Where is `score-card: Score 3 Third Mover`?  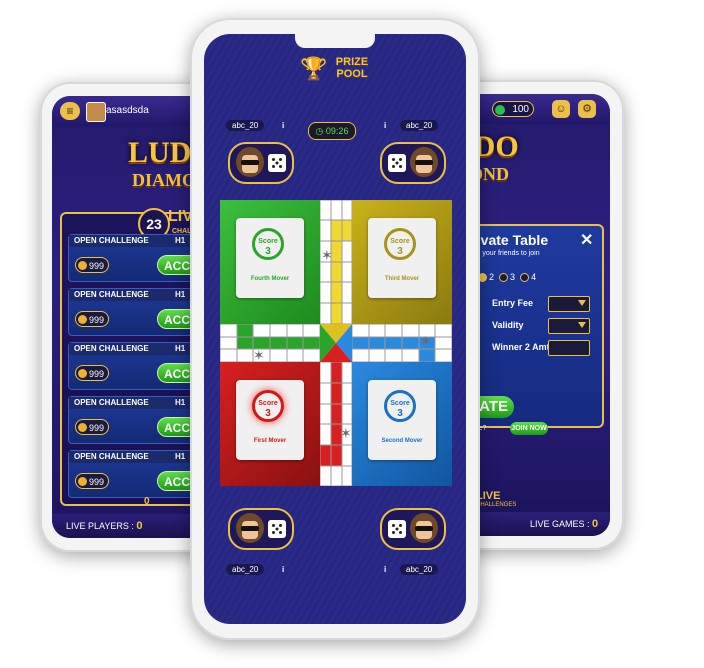 score-card: Score 3 Third Mover is located at coordinates (402, 258).